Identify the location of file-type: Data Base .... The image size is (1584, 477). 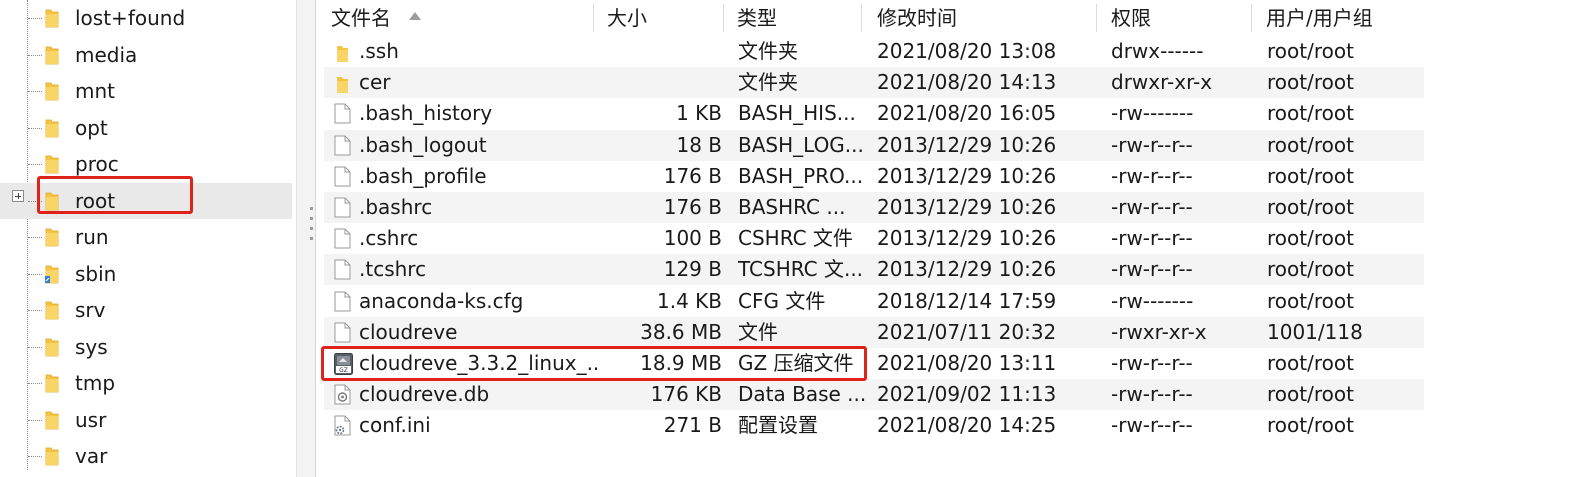
(802, 394).